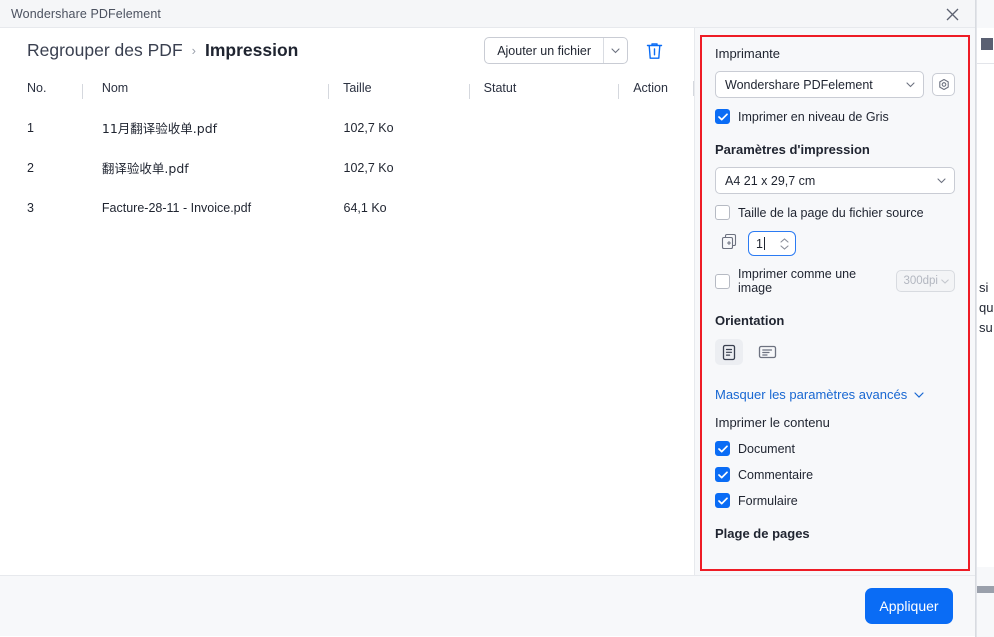 The image size is (994, 637). I want to click on breadcrumb-parent: Regrouper des PDF, so click(105, 50).